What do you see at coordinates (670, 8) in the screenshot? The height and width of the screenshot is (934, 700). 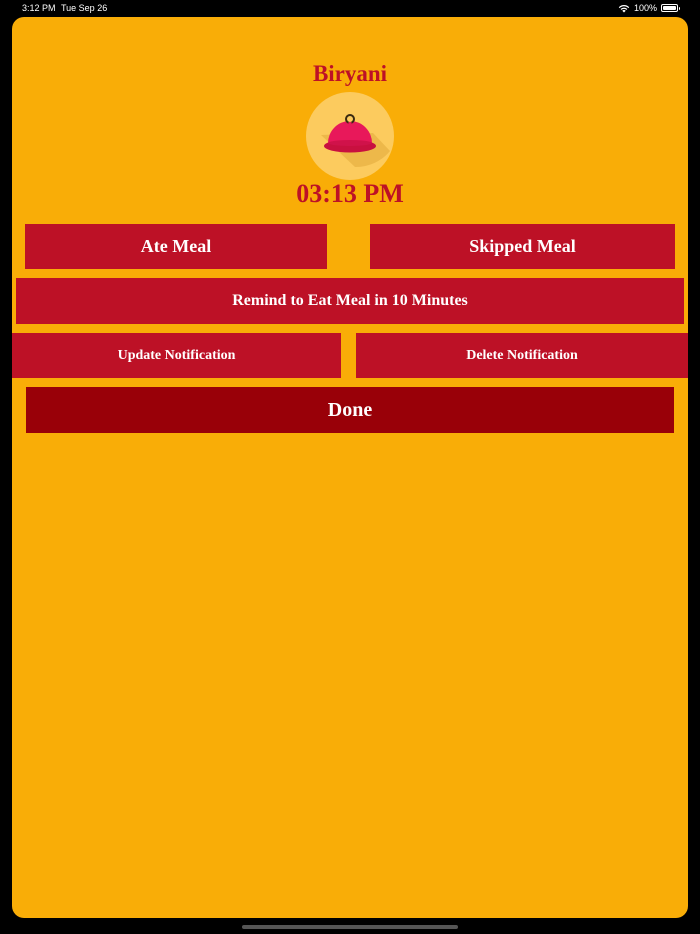 I see `battery-icon` at bounding box center [670, 8].